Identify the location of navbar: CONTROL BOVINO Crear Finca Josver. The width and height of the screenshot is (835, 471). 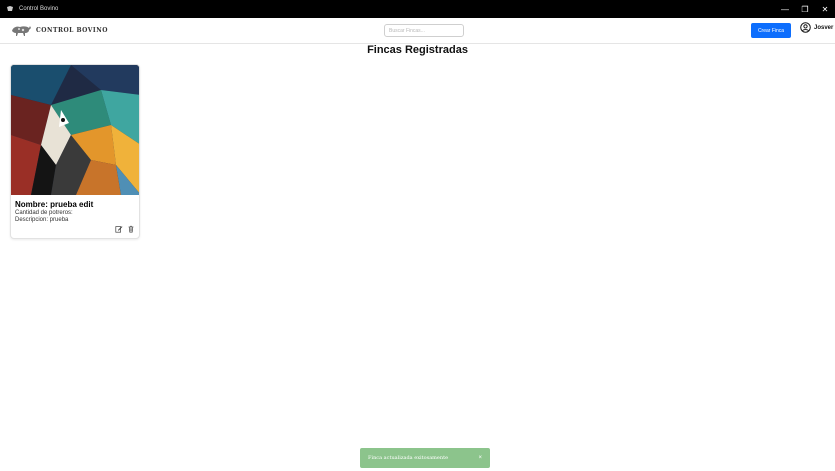
(417, 31).